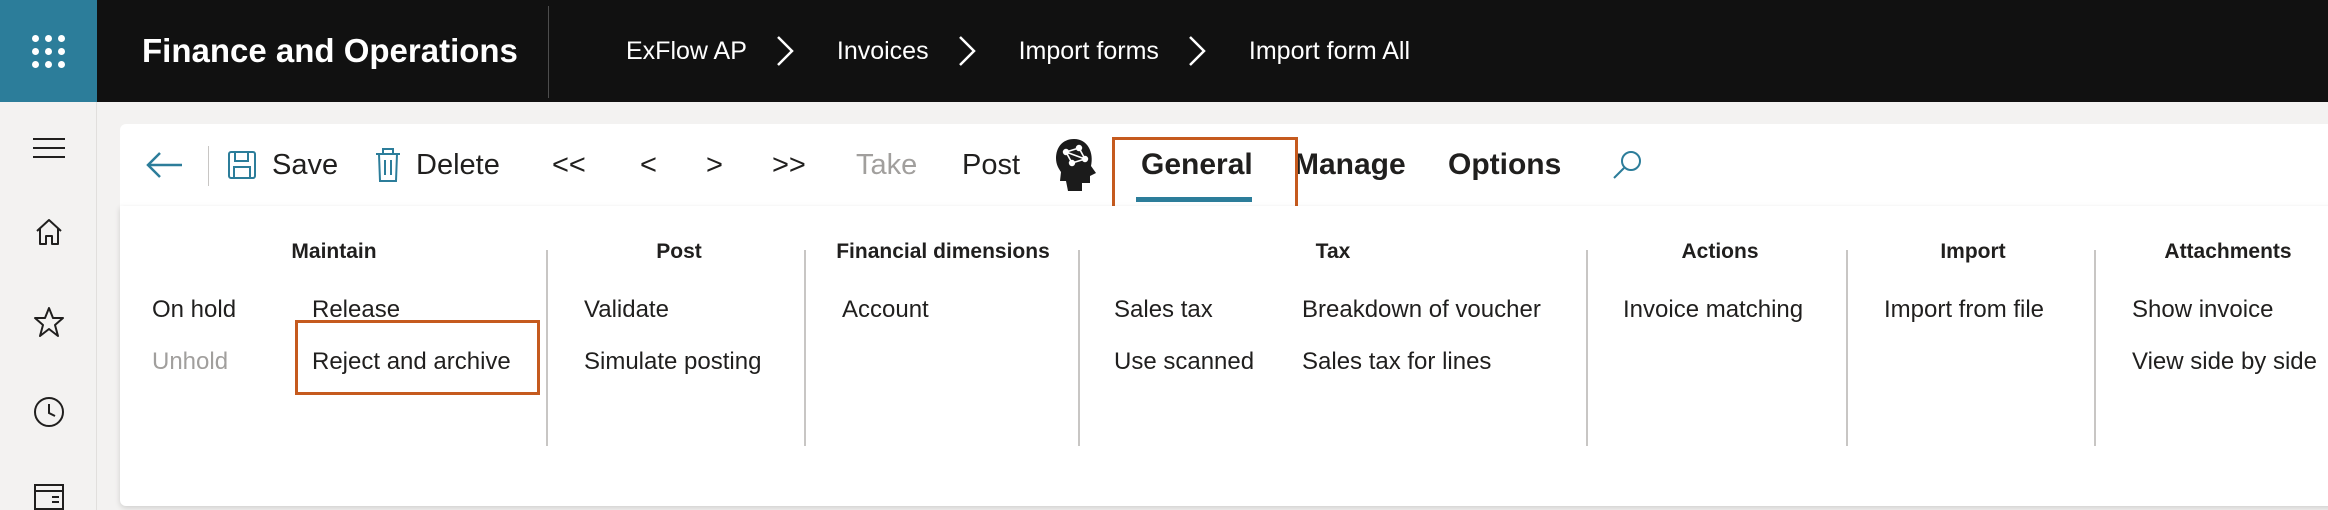 This screenshot has width=2328, height=510. I want to click on menu-icon, so click(48, 148).